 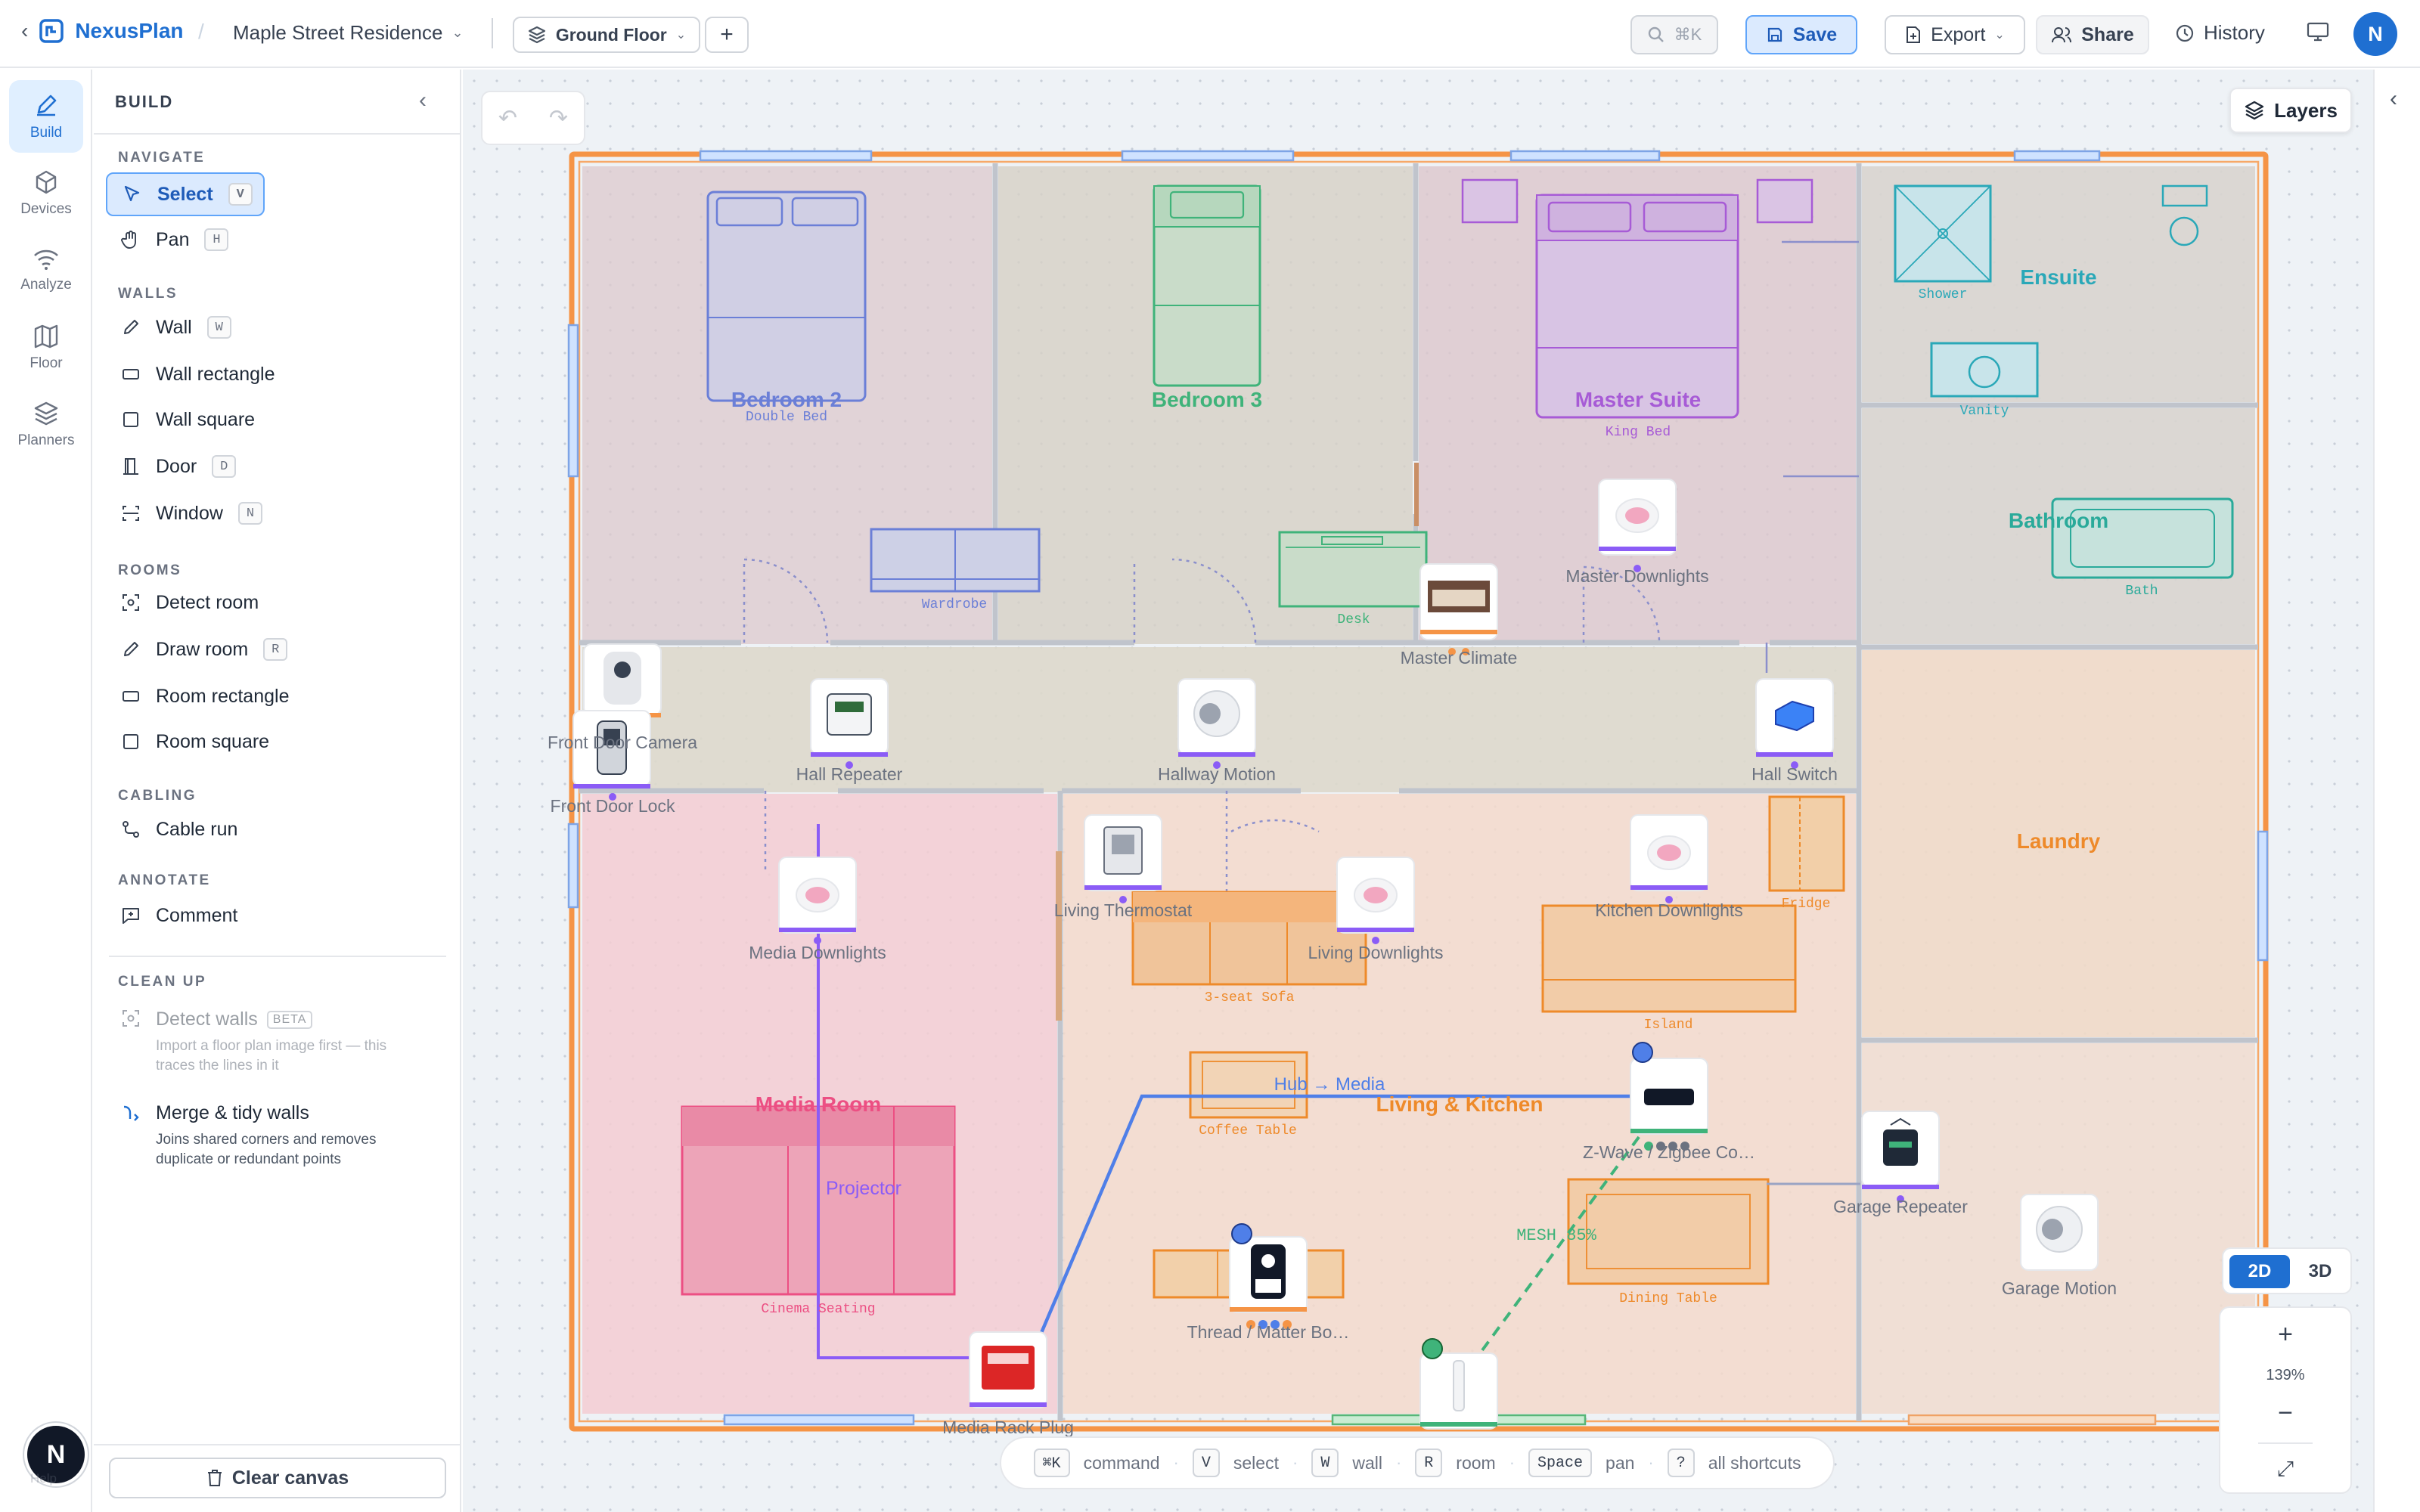 I want to click on redo-icon: ↷, so click(x=558, y=118).